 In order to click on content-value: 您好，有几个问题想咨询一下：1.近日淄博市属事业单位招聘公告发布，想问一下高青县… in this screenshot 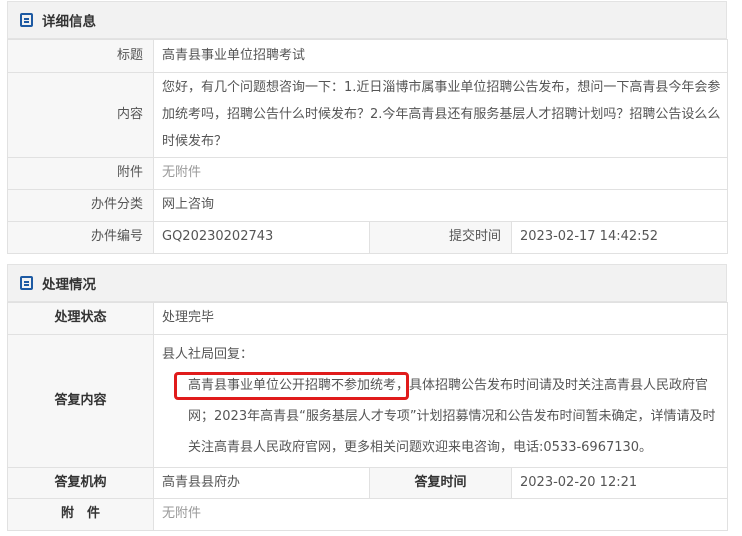, I will do `click(441, 114)`.